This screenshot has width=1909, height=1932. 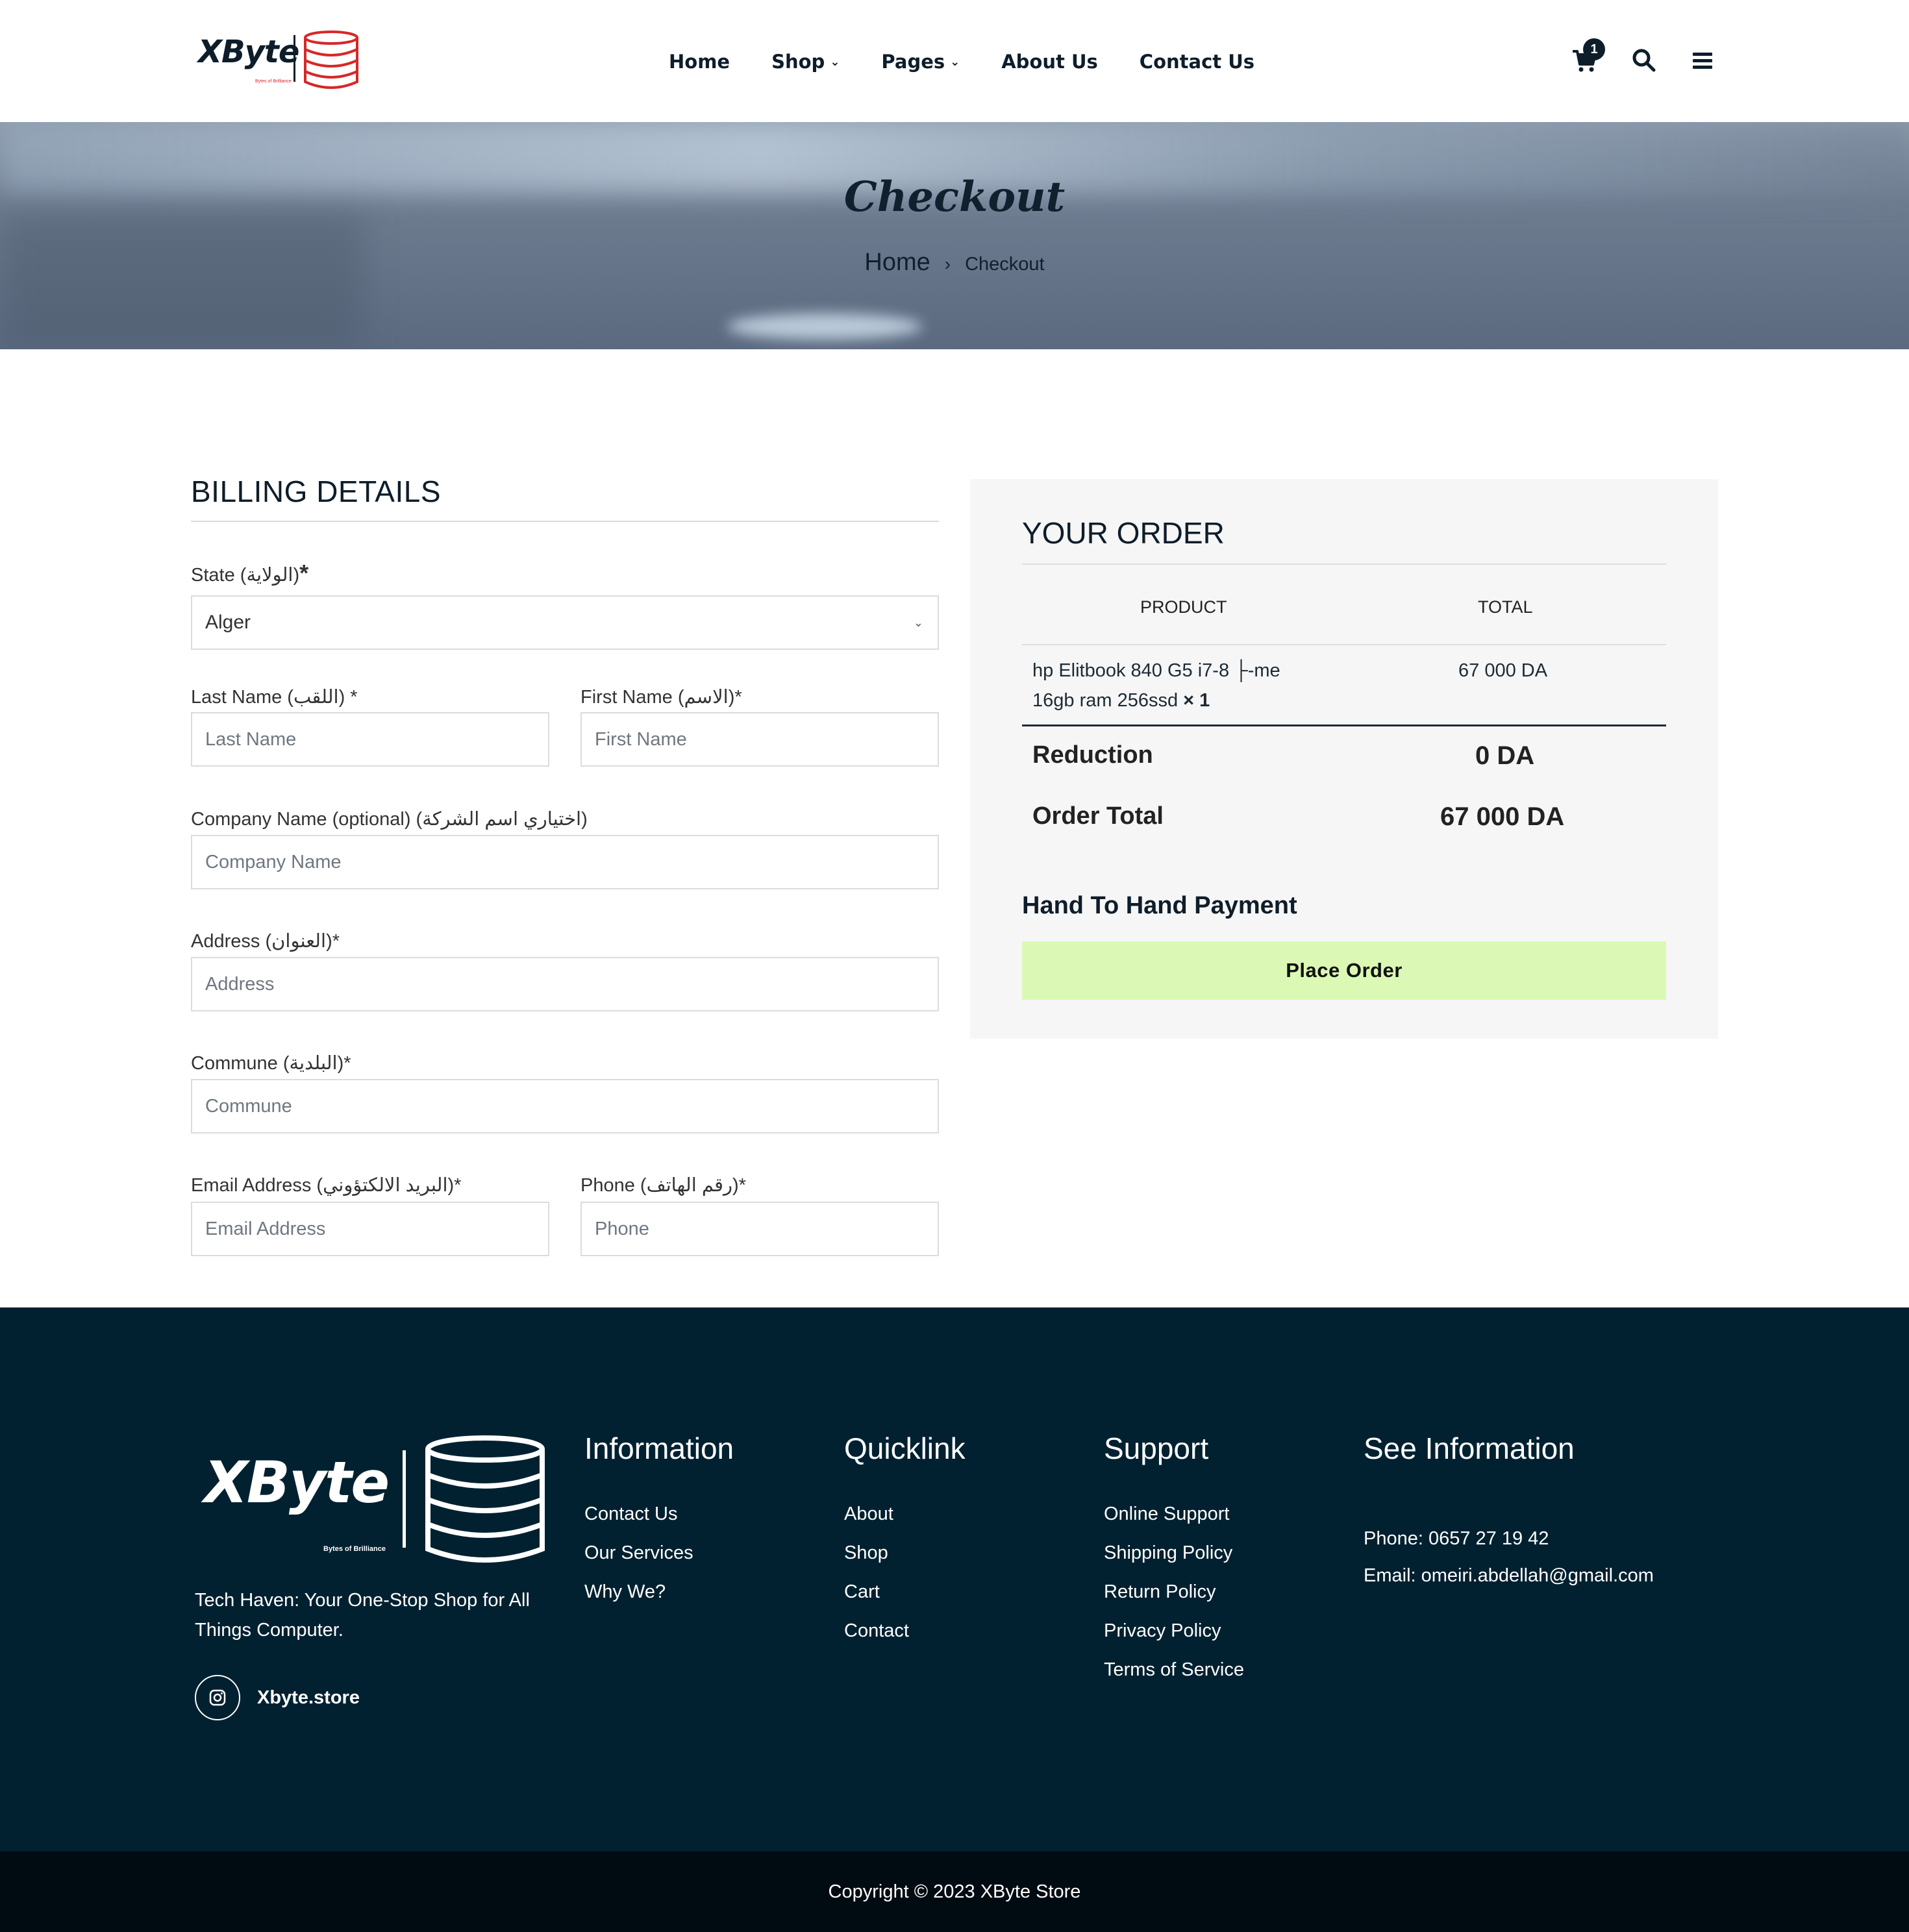 What do you see at coordinates (1105, 700) in the screenshot?
I see `order-item-line2: 16gb ram 256ssd` at bounding box center [1105, 700].